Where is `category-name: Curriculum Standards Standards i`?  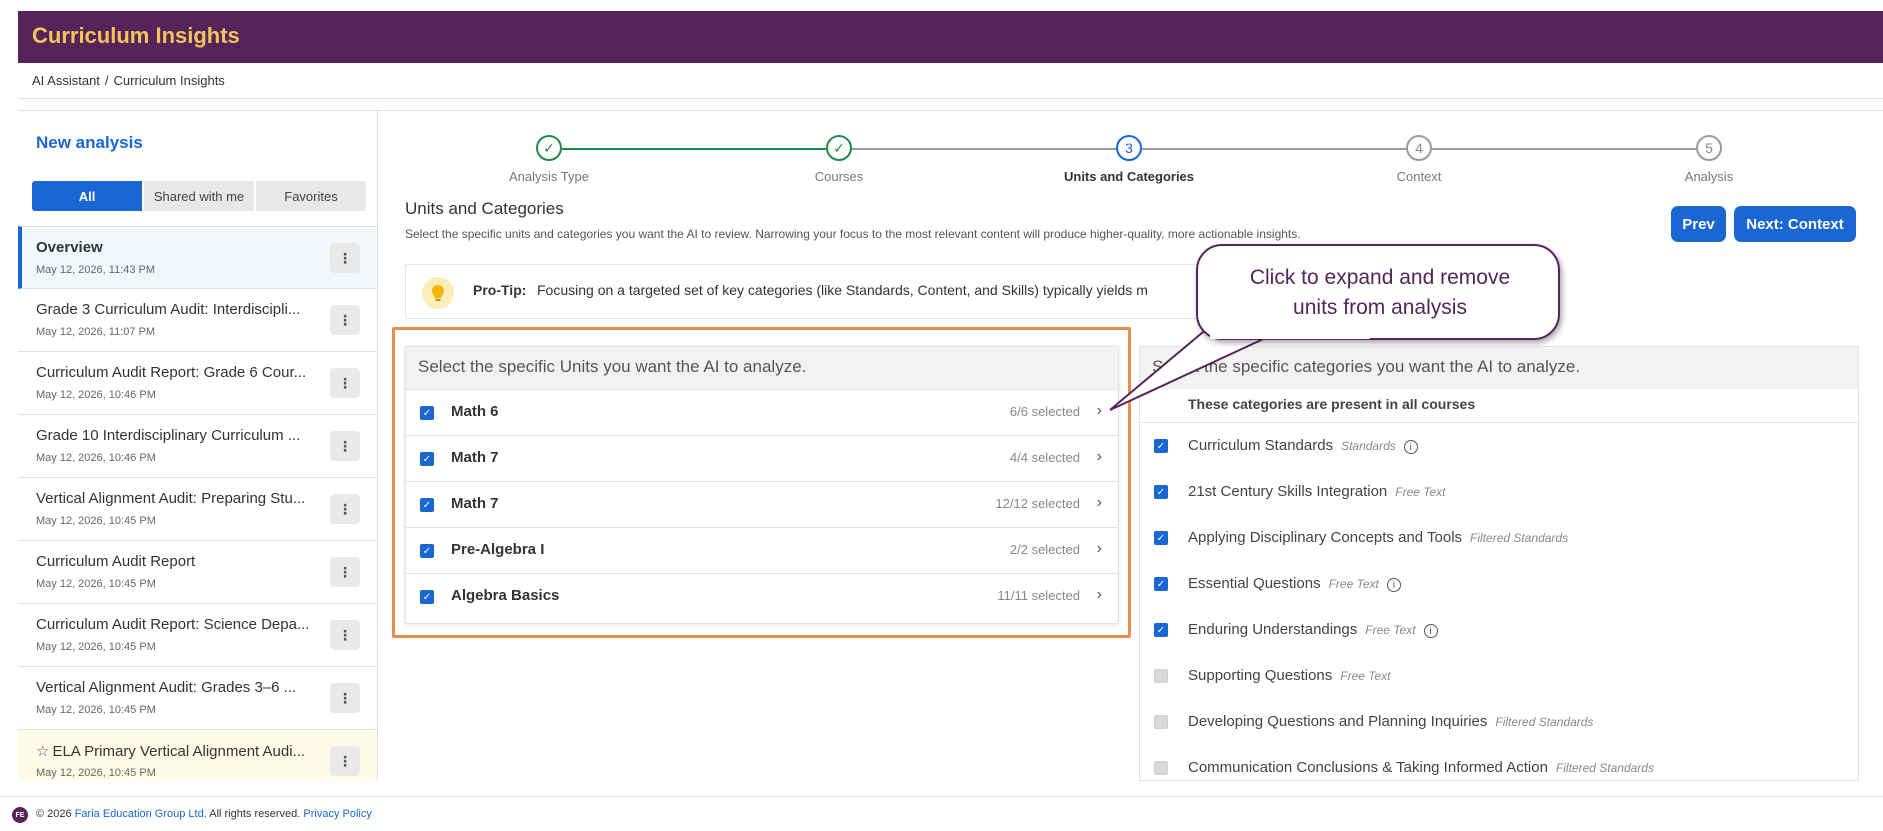 category-name: Curriculum Standards Standards i is located at coordinates (1303, 445).